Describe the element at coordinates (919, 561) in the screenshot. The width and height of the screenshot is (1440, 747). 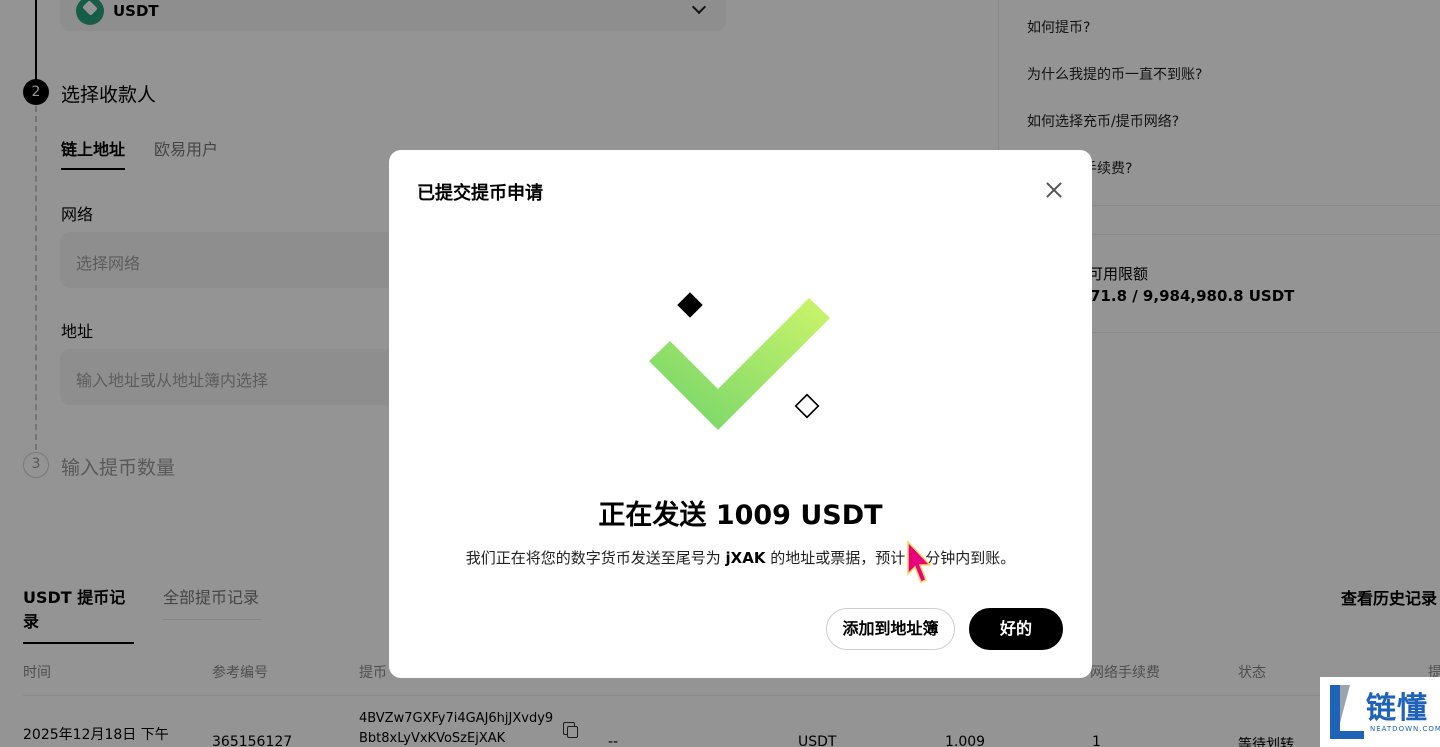
I see `mouse-cursor-icon` at that location.